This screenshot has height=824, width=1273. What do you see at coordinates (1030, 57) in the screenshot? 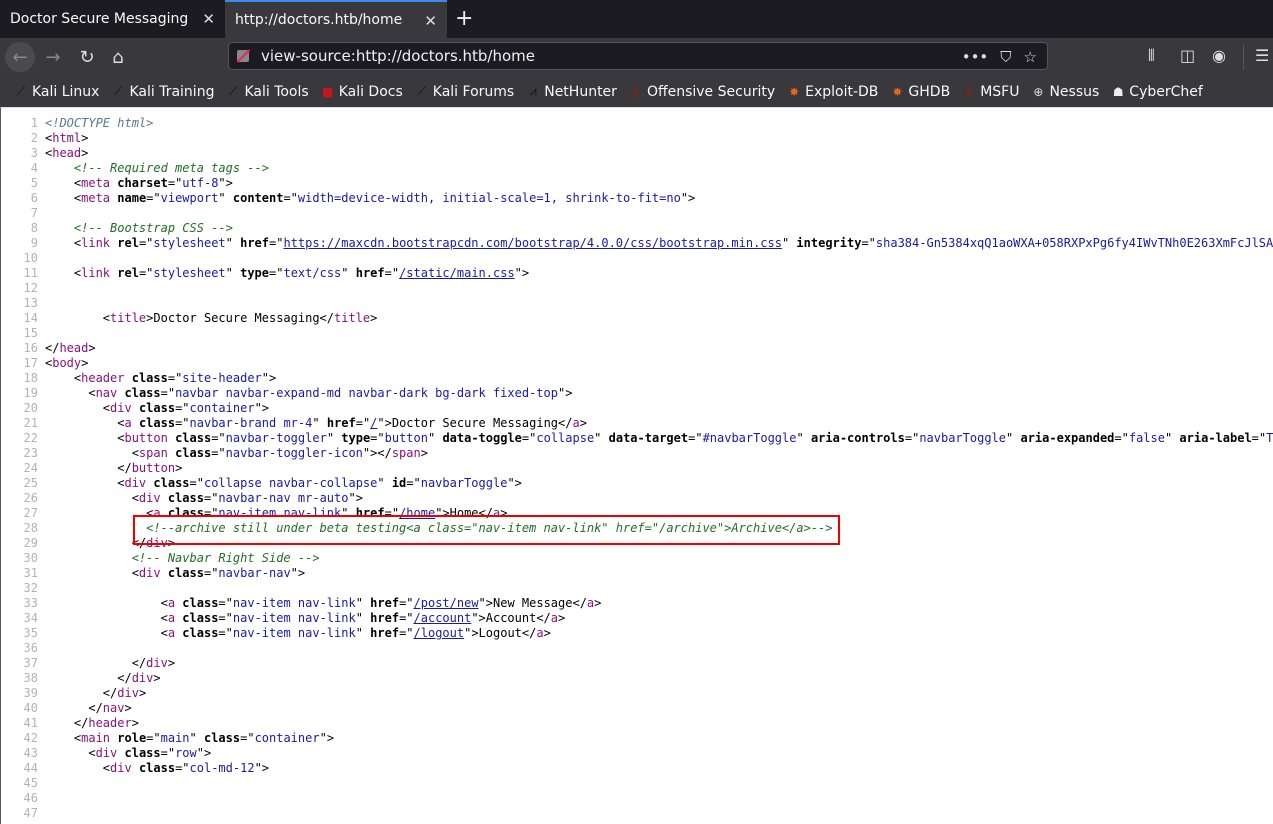
I see `bookmark-star-icon: ☆` at bounding box center [1030, 57].